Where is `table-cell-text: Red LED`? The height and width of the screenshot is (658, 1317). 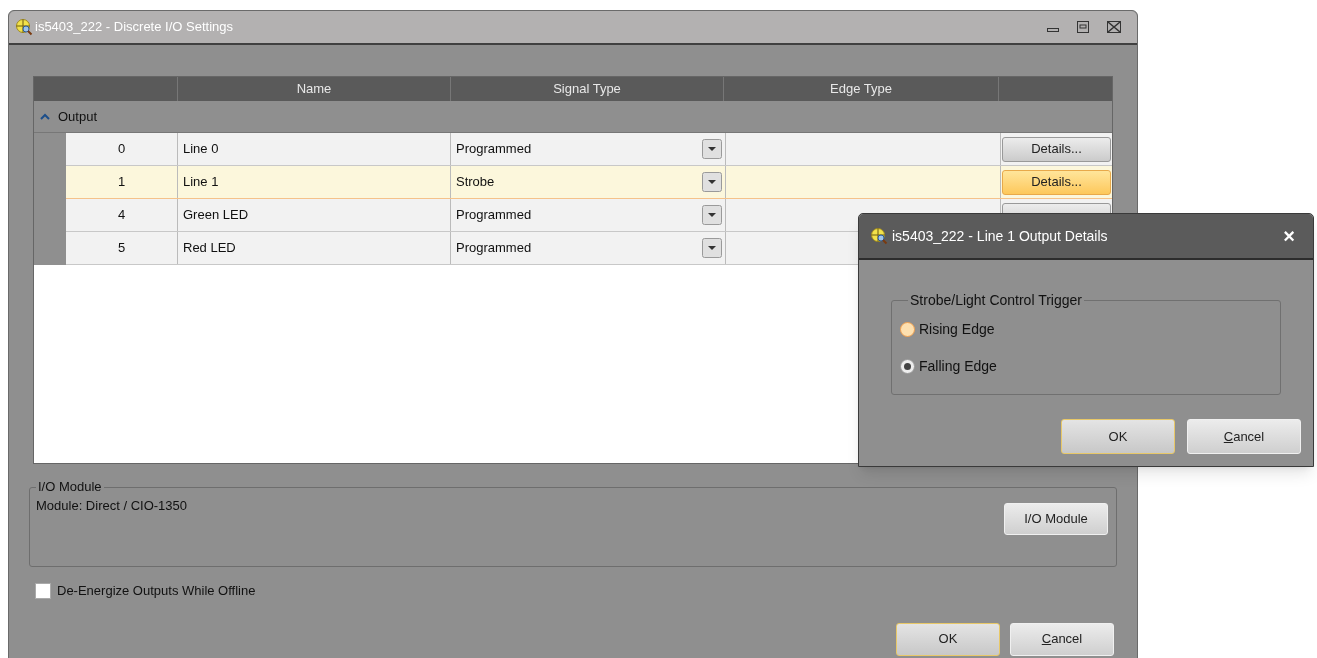 table-cell-text: Red LED is located at coordinates (209, 248).